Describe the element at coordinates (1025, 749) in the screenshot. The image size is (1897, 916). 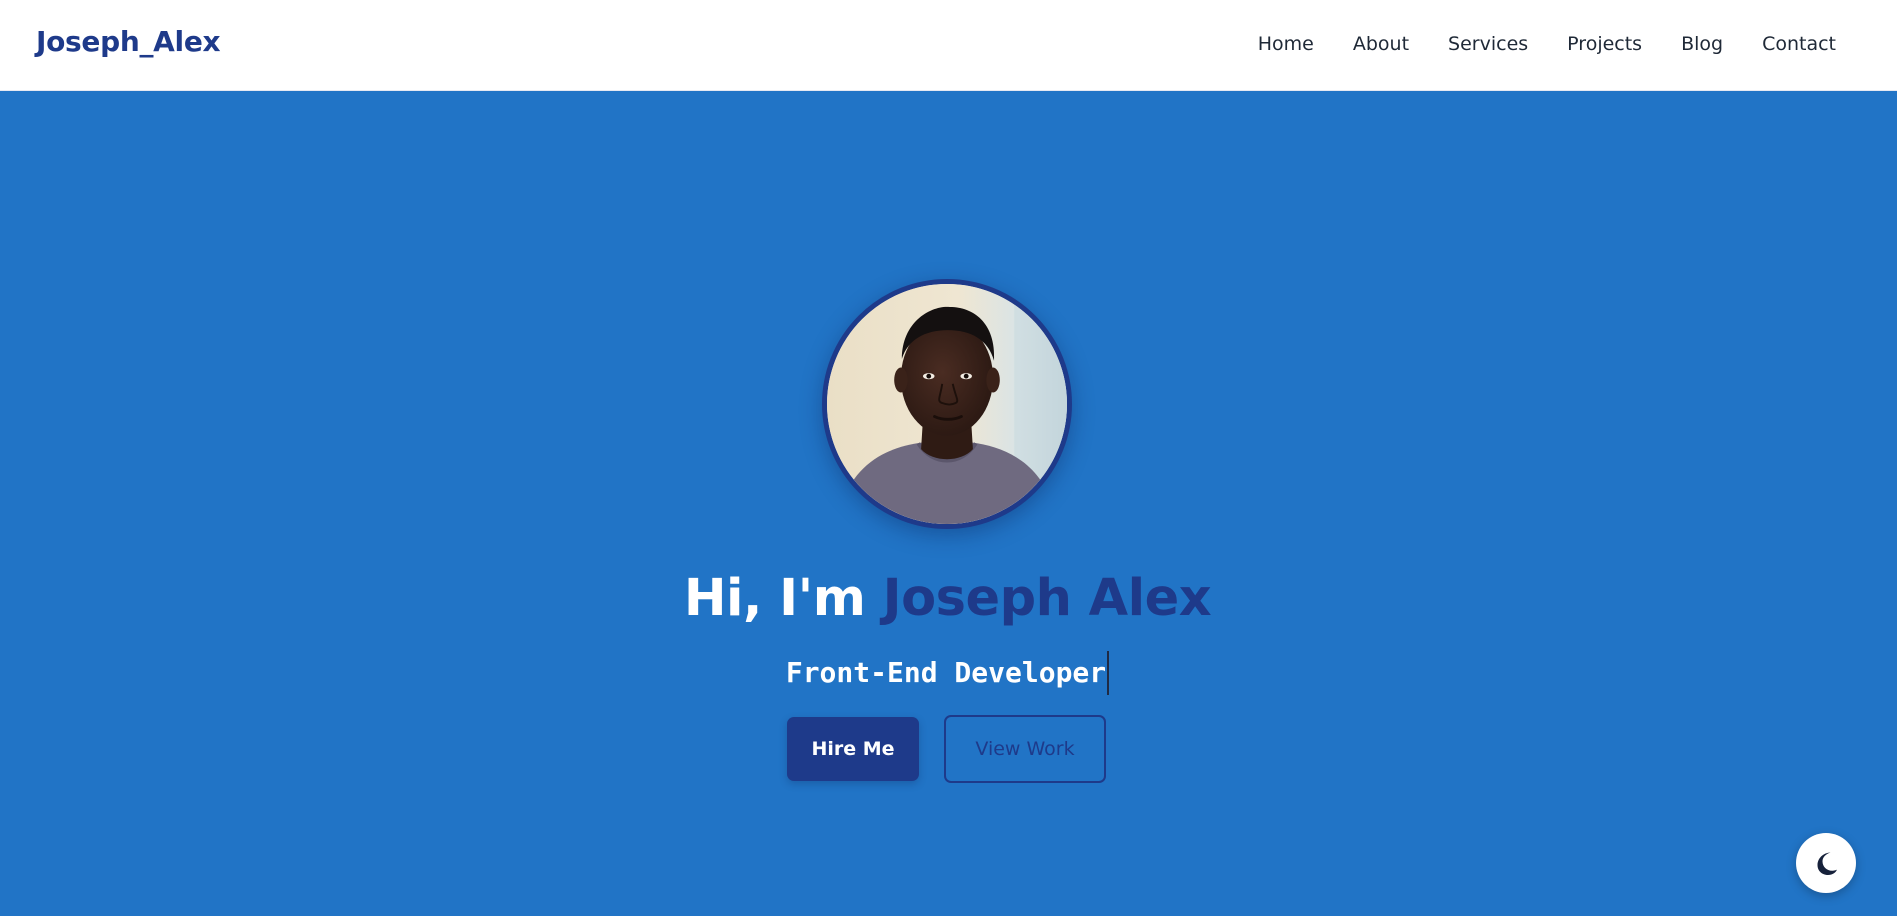
I see `view-work-button: View Work` at that location.